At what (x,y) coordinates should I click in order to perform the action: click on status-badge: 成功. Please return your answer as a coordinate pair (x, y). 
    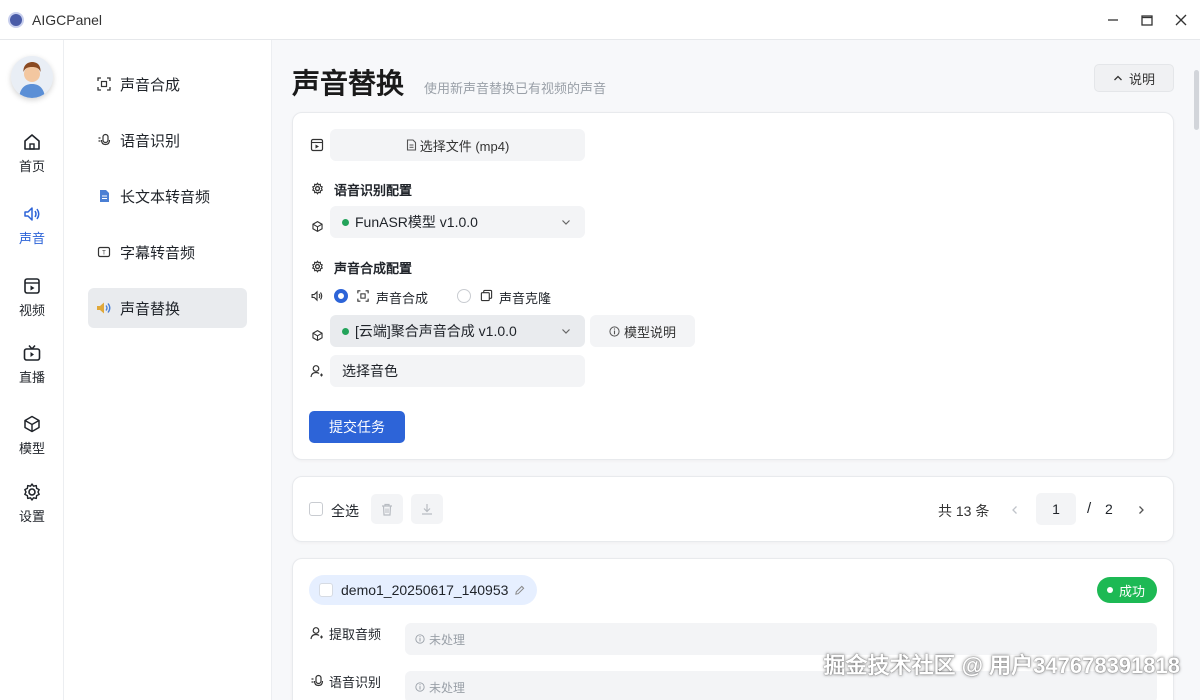
    Looking at the image, I should click on (1127, 590).